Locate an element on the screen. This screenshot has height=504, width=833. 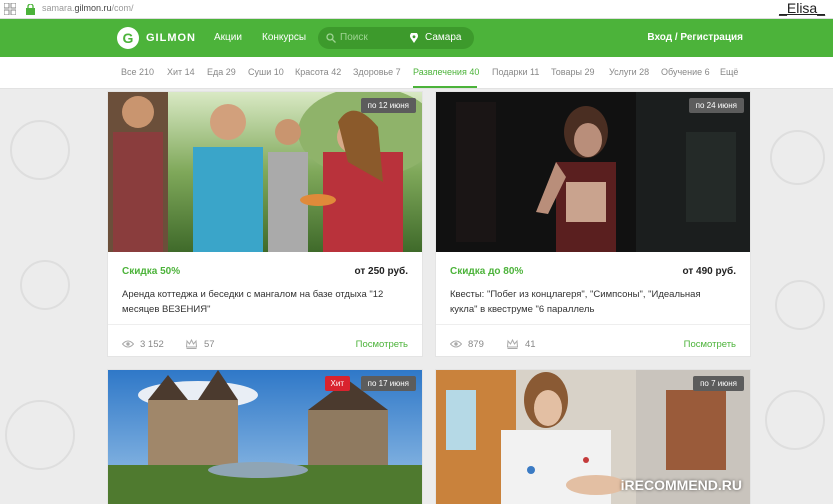
category-education: Обучение 6 is located at coordinates (685, 72).